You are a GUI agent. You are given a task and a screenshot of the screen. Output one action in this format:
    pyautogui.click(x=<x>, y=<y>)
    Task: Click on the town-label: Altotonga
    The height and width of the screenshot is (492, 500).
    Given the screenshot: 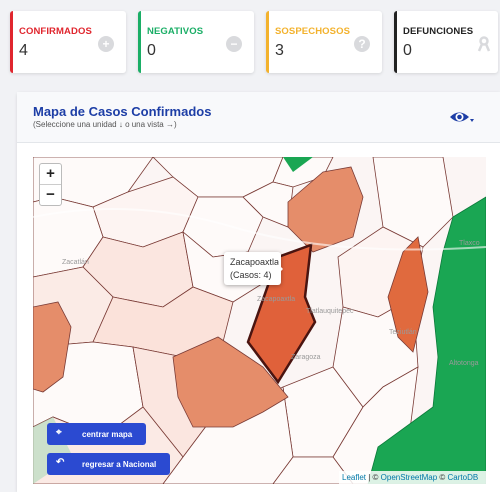 What is the action you would take?
    pyautogui.click(x=464, y=363)
    